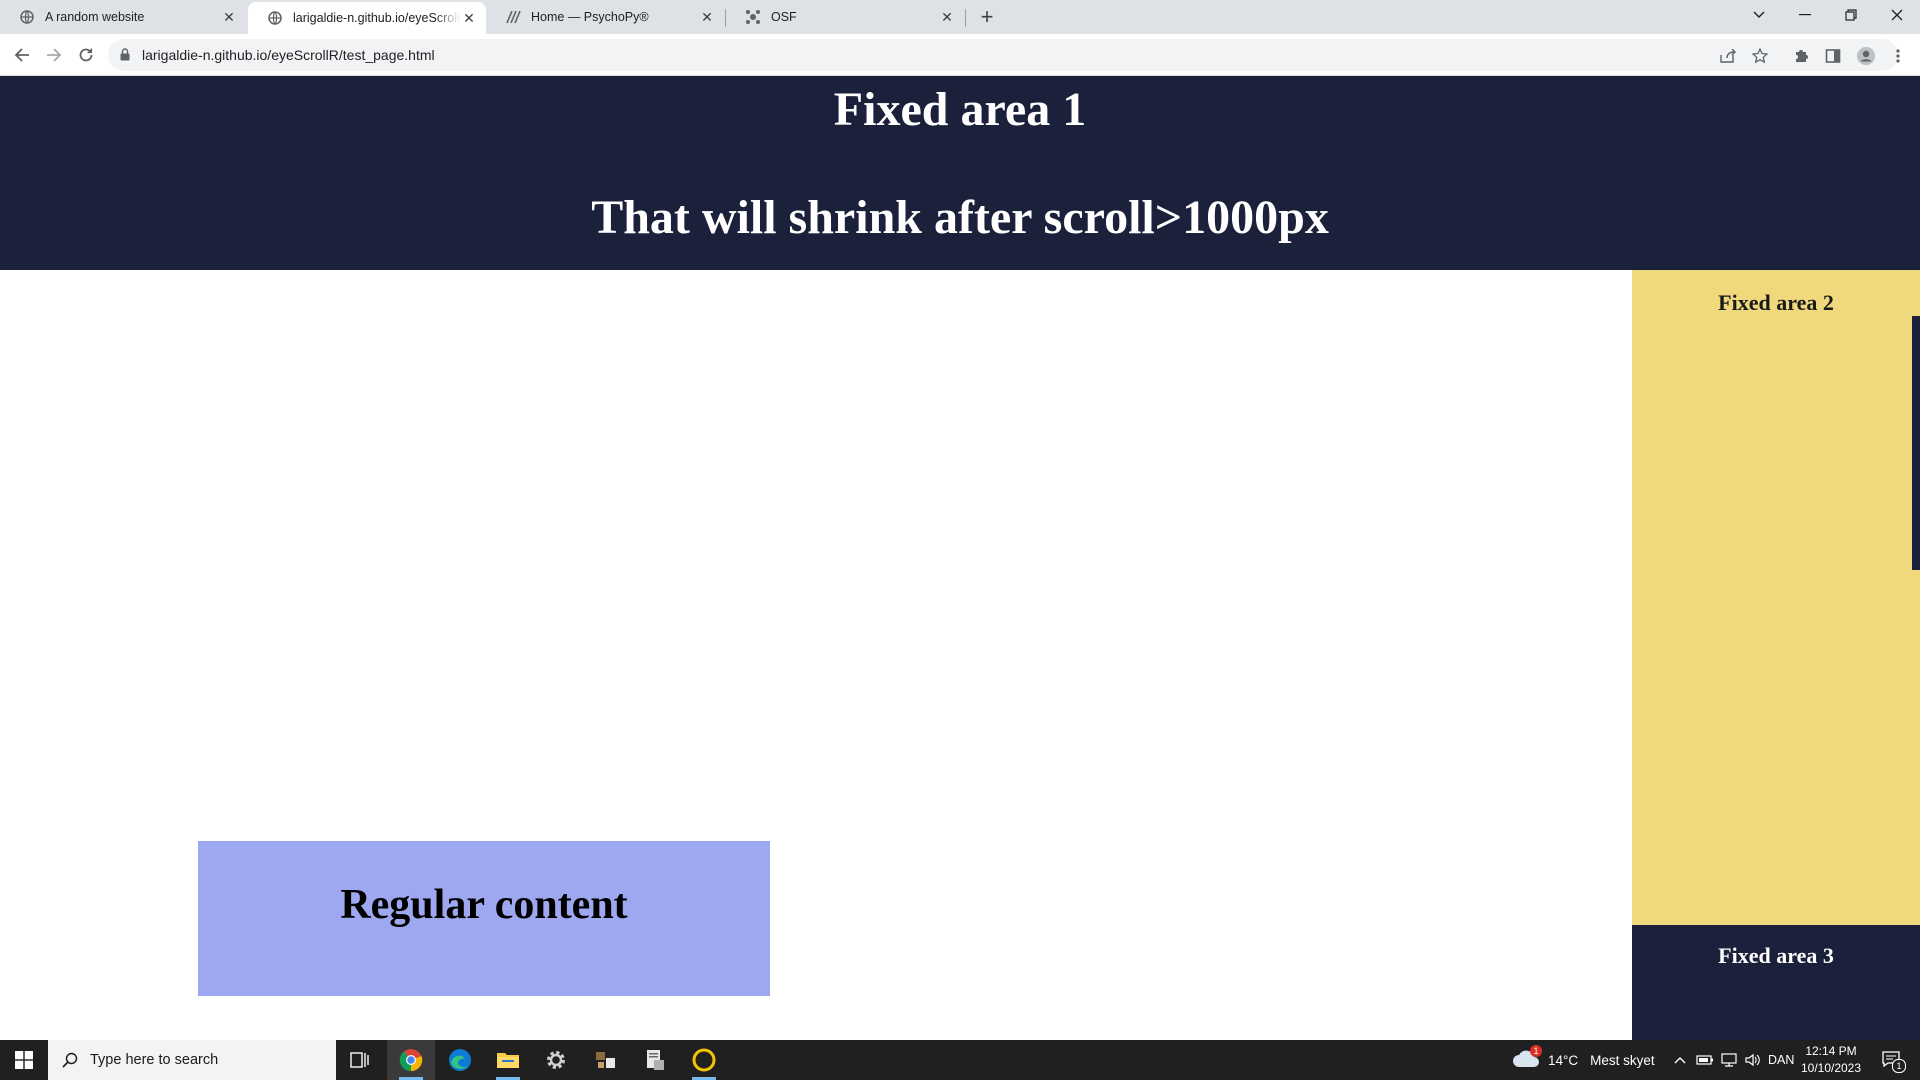 Image resolution: width=1920 pixels, height=1080 pixels. I want to click on reload-button, so click(86, 55).